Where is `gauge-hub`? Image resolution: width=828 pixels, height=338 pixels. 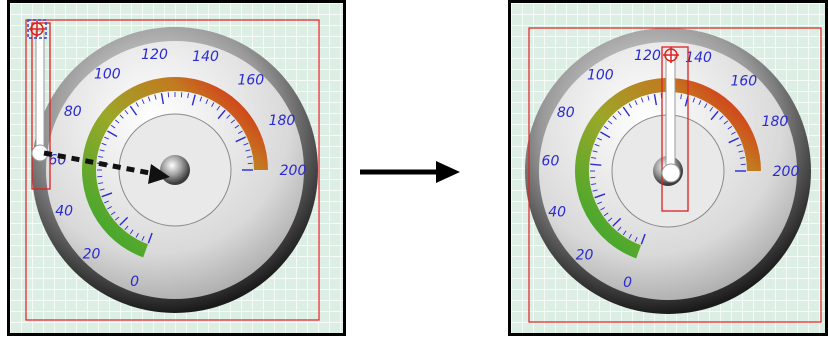 gauge-hub is located at coordinates (175, 170).